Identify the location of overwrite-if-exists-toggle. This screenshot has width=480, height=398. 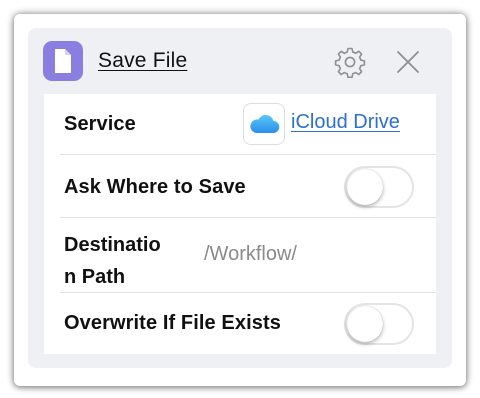
(379, 324).